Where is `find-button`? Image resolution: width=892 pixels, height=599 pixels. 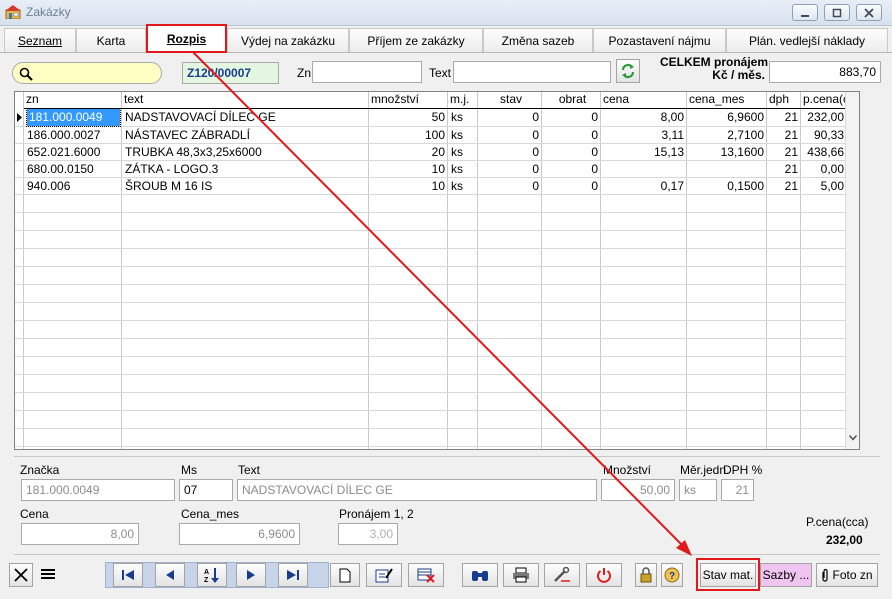 find-button is located at coordinates (480, 575).